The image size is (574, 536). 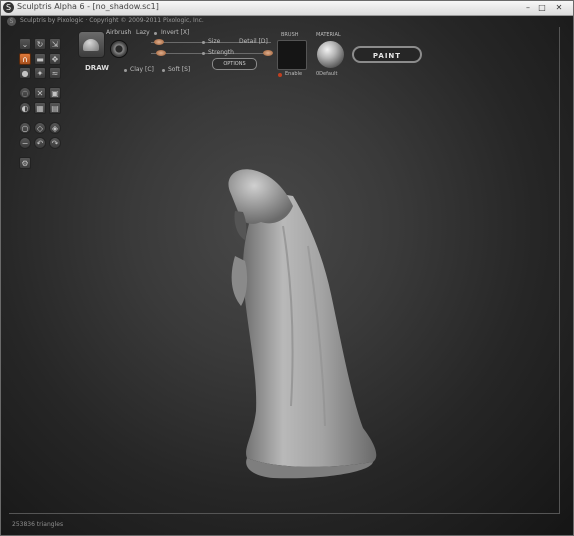 I want to click on draw-tool-button: ∩, so click(x=25, y=59).